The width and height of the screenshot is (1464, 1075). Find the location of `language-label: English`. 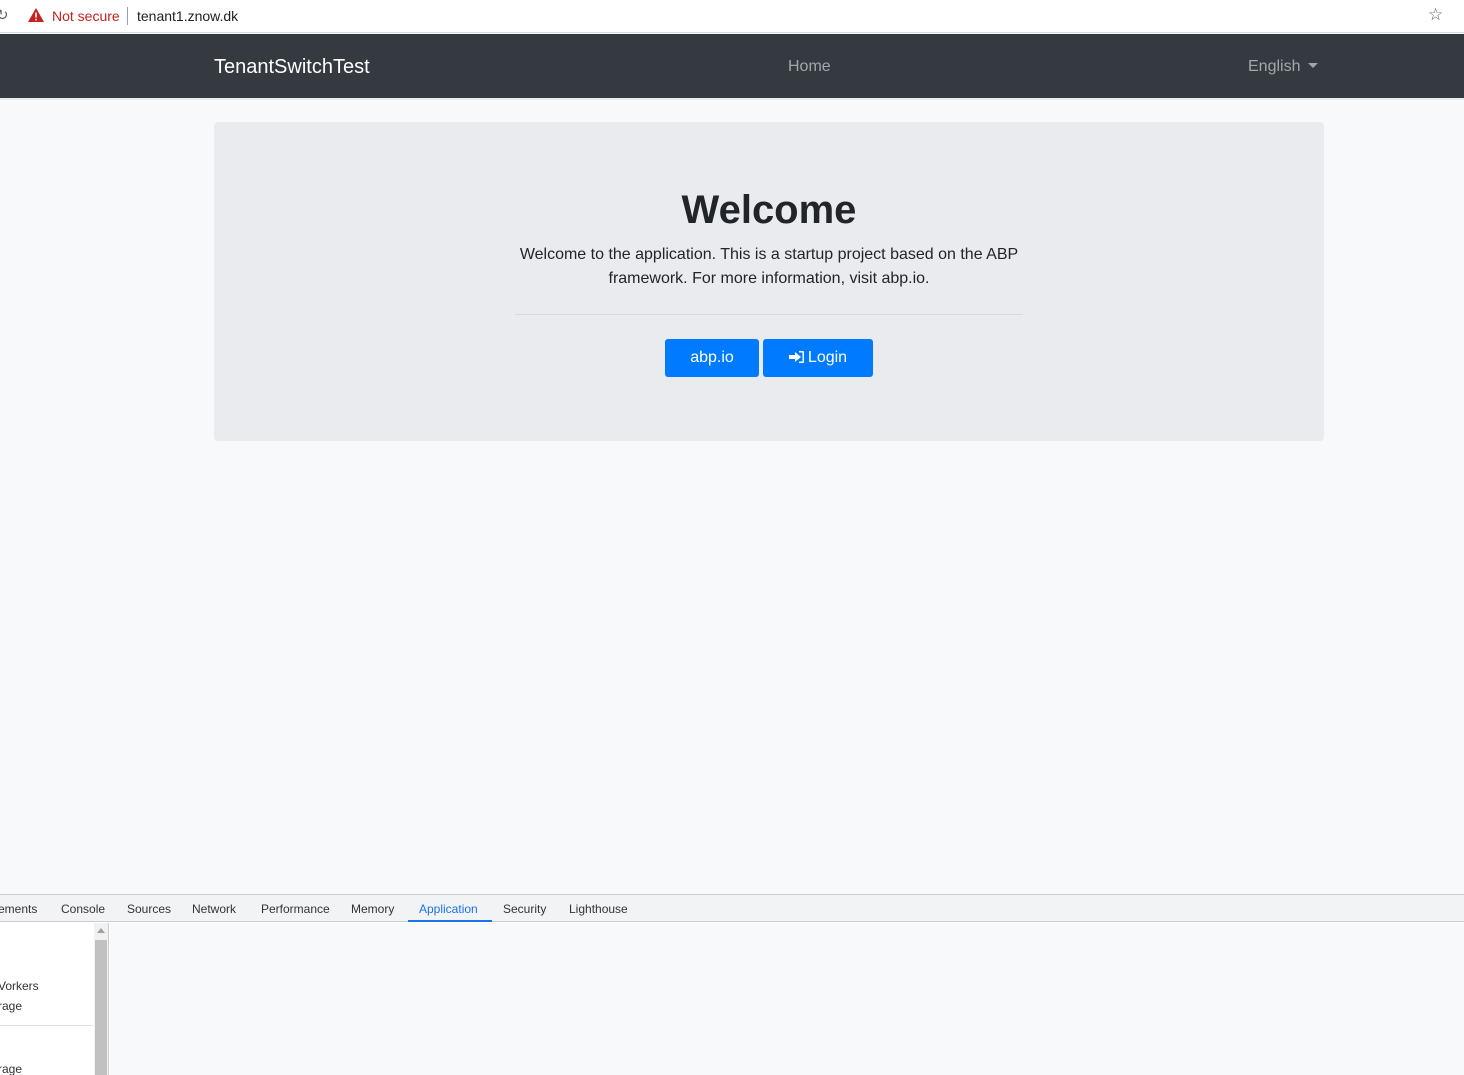

language-label: English is located at coordinates (1274, 66).